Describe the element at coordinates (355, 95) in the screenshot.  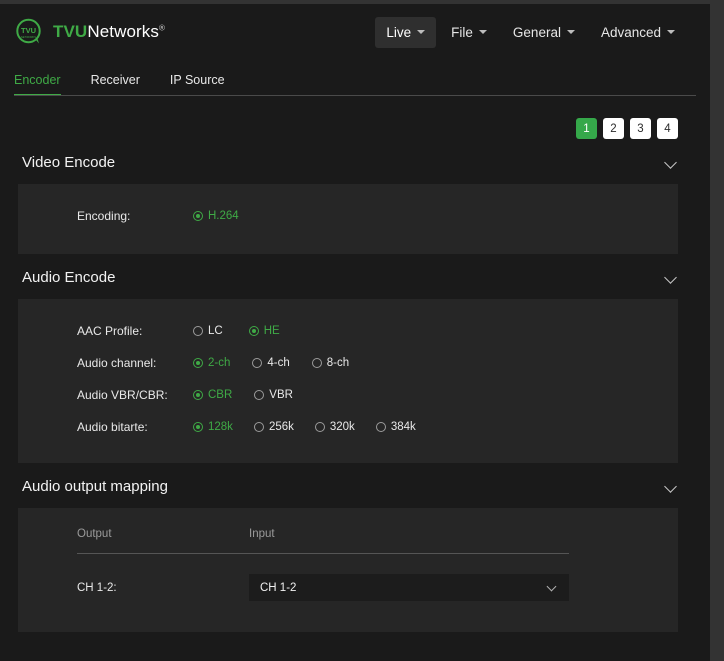
I see `tab-bar-divider` at that location.